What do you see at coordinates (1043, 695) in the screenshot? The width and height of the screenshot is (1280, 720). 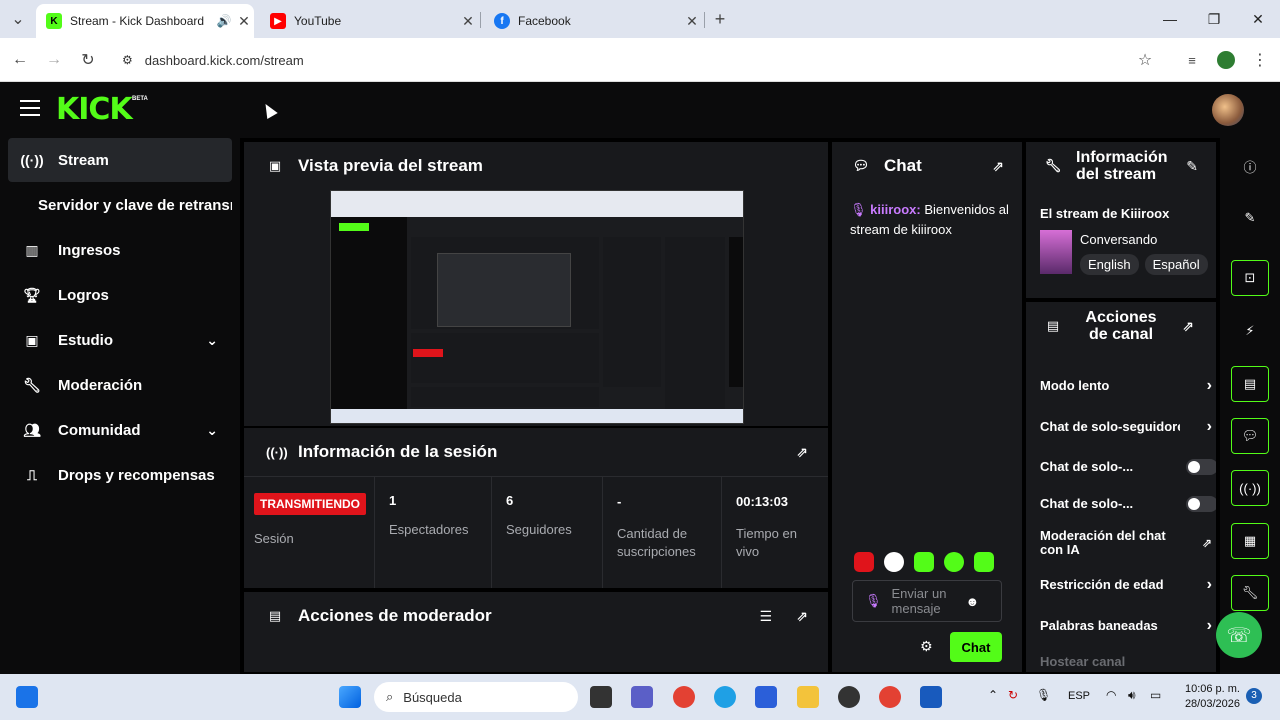 I see `mic-icon: 🎙︎` at bounding box center [1043, 695].